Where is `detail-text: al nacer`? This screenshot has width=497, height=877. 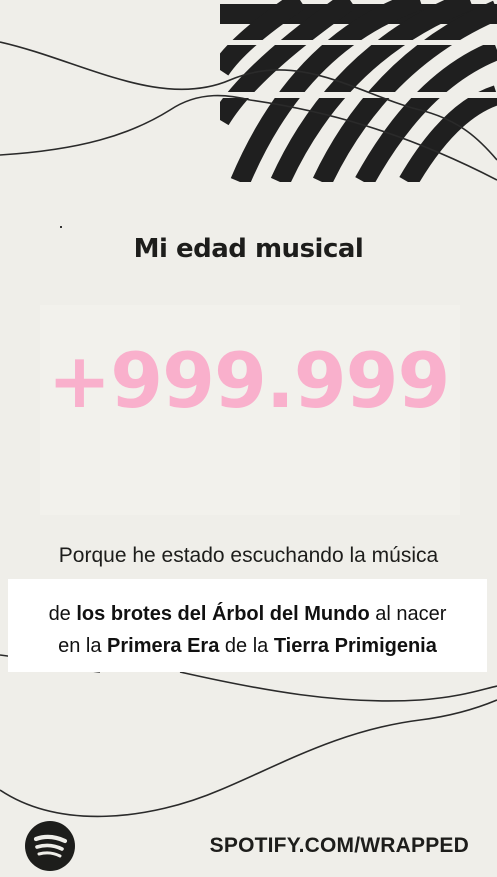 detail-text: al nacer is located at coordinates (408, 614).